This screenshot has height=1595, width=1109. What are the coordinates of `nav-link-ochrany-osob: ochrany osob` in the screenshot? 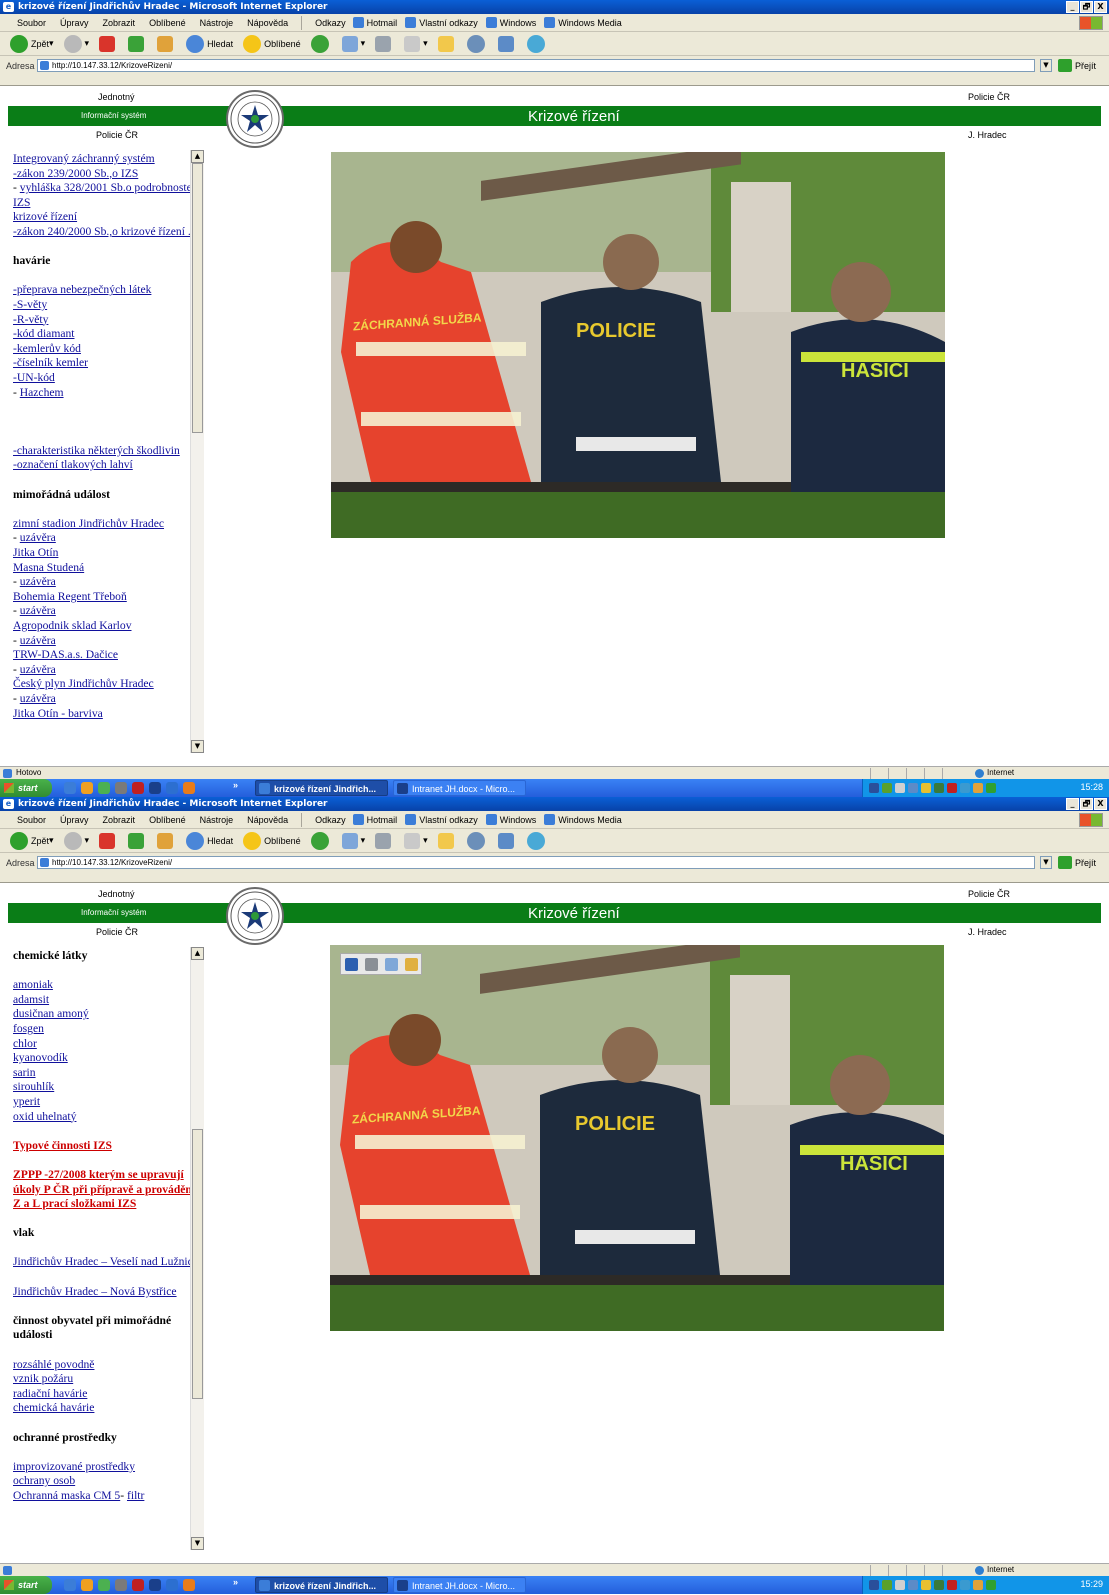 It's located at (109, 1481).